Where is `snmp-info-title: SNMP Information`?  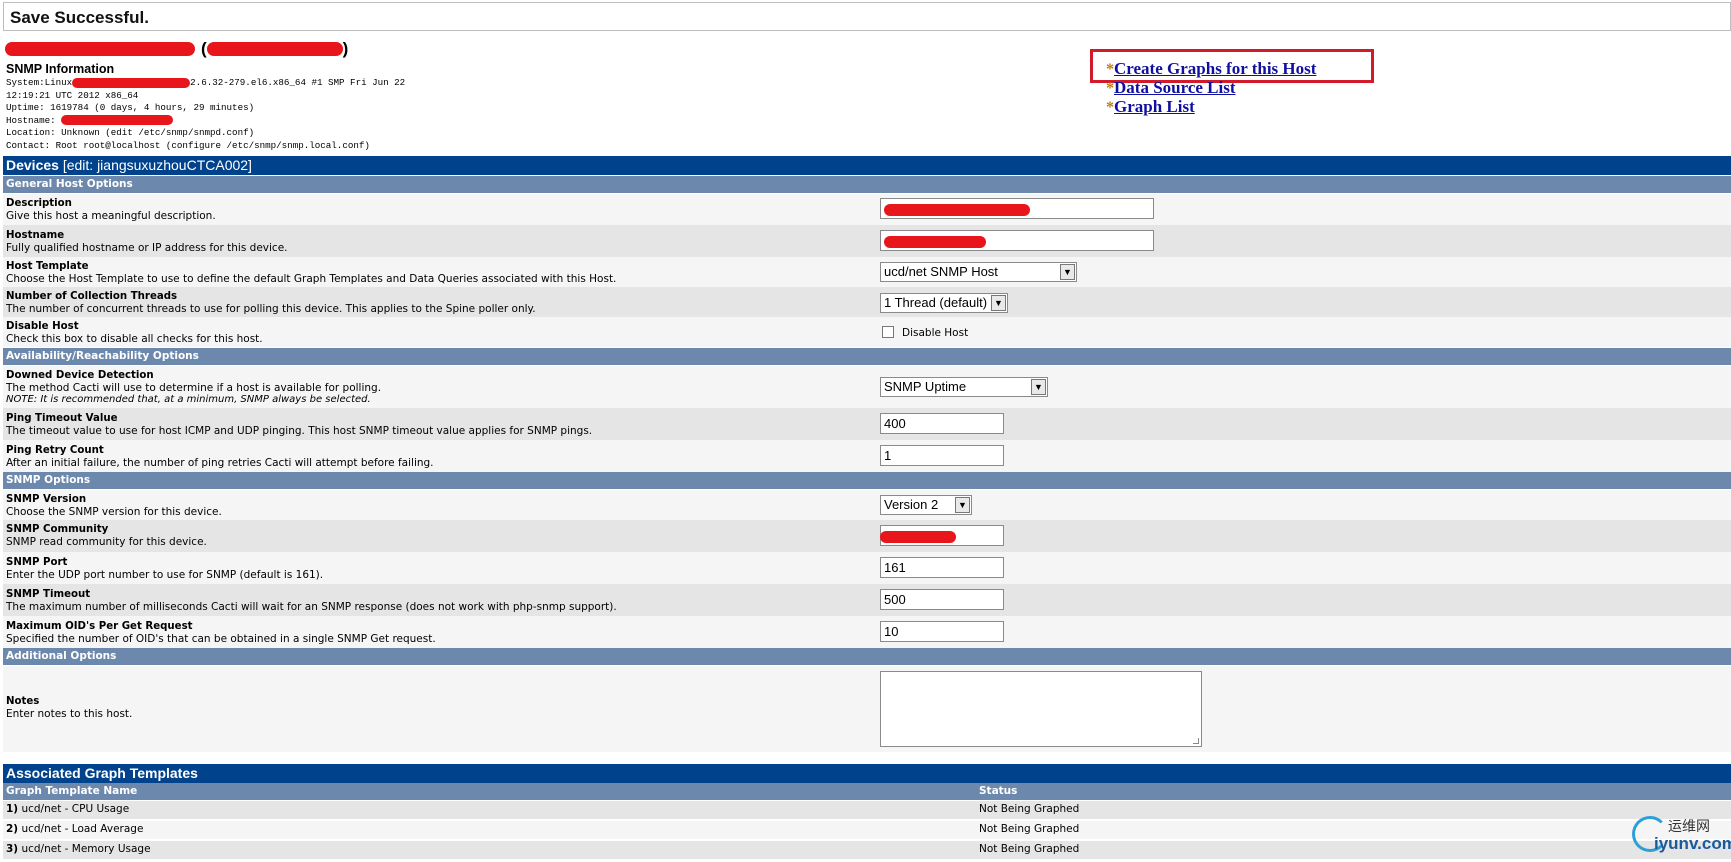 snmp-info-title: SNMP Information is located at coordinates (60, 69).